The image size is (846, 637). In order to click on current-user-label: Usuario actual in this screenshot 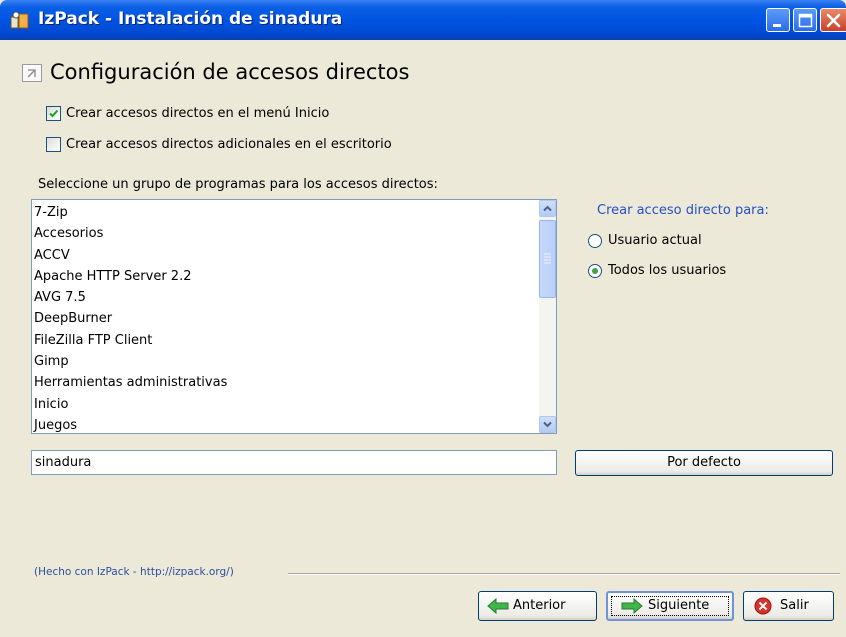, I will do `click(655, 240)`.